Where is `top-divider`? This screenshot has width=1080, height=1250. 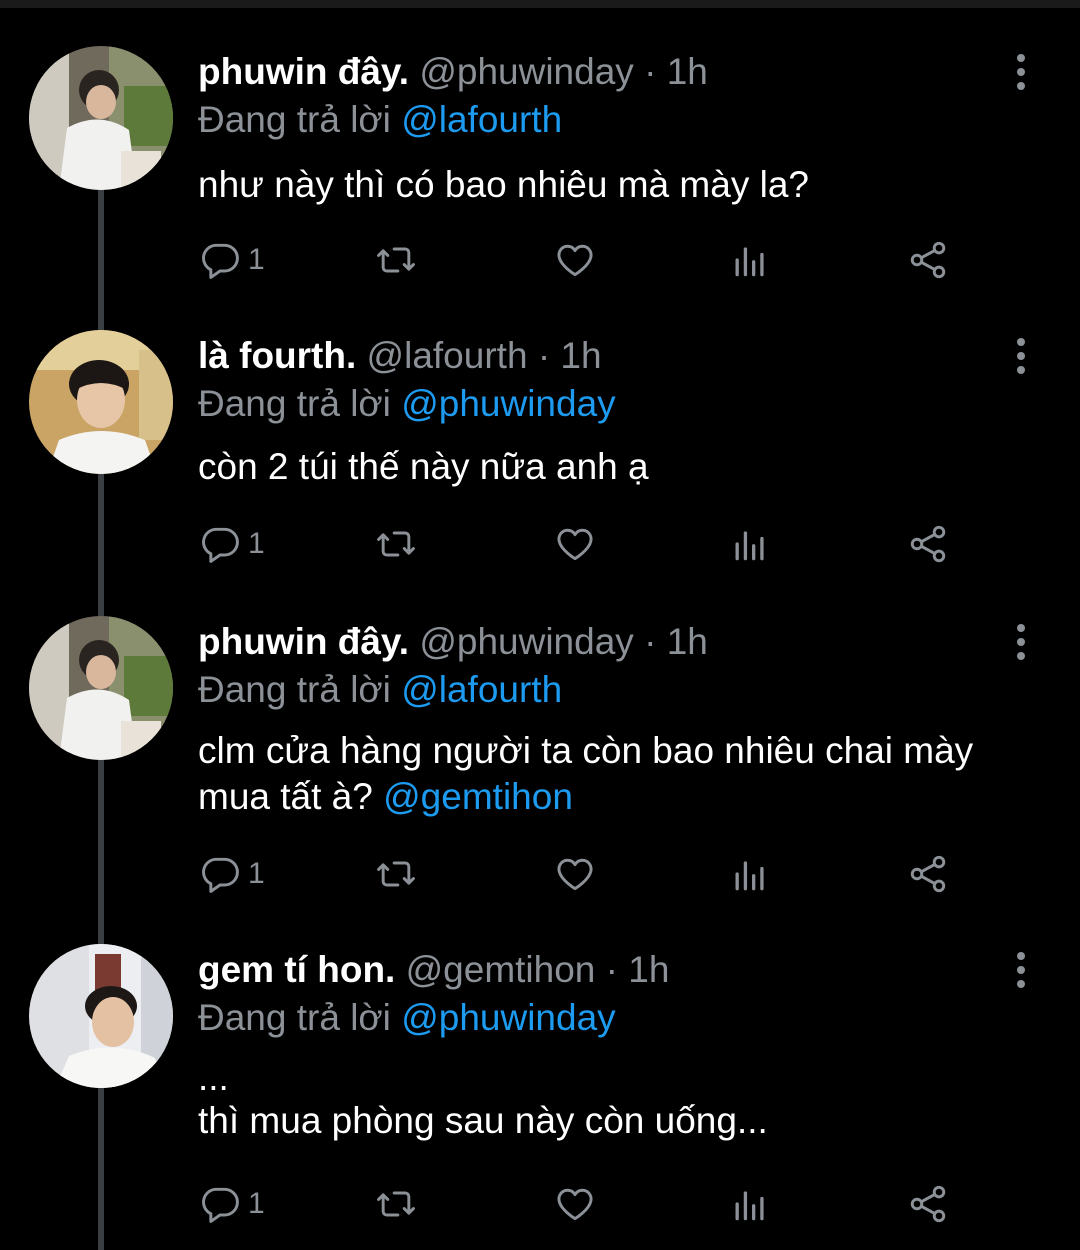 top-divider is located at coordinates (540, 4).